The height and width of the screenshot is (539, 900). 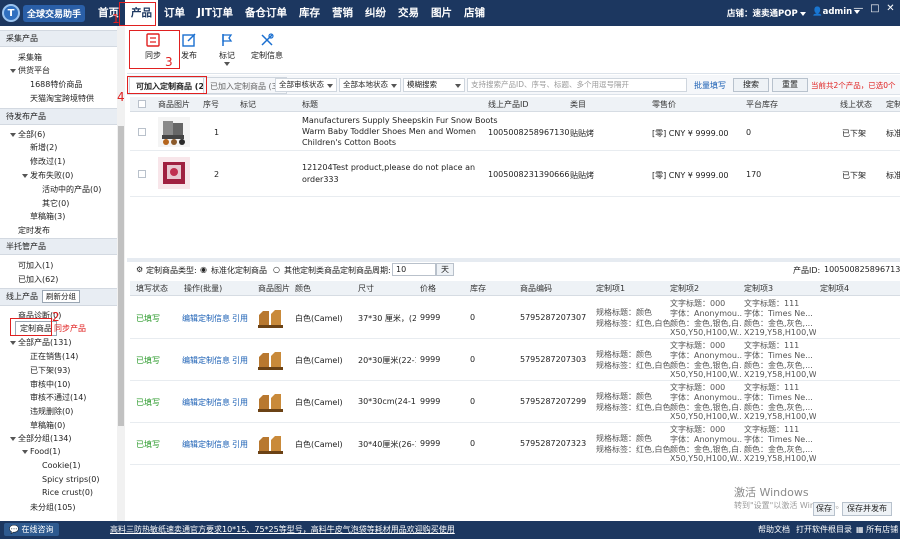 I want to click on sidebar-item-food: Food(1), so click(x=41, y=451).